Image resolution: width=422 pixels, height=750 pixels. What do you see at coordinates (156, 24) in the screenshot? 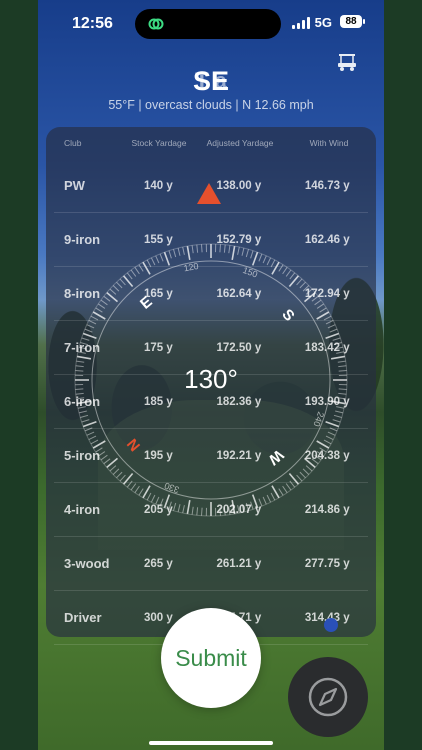
I see `link-icon` at bounding box center [156, 24].